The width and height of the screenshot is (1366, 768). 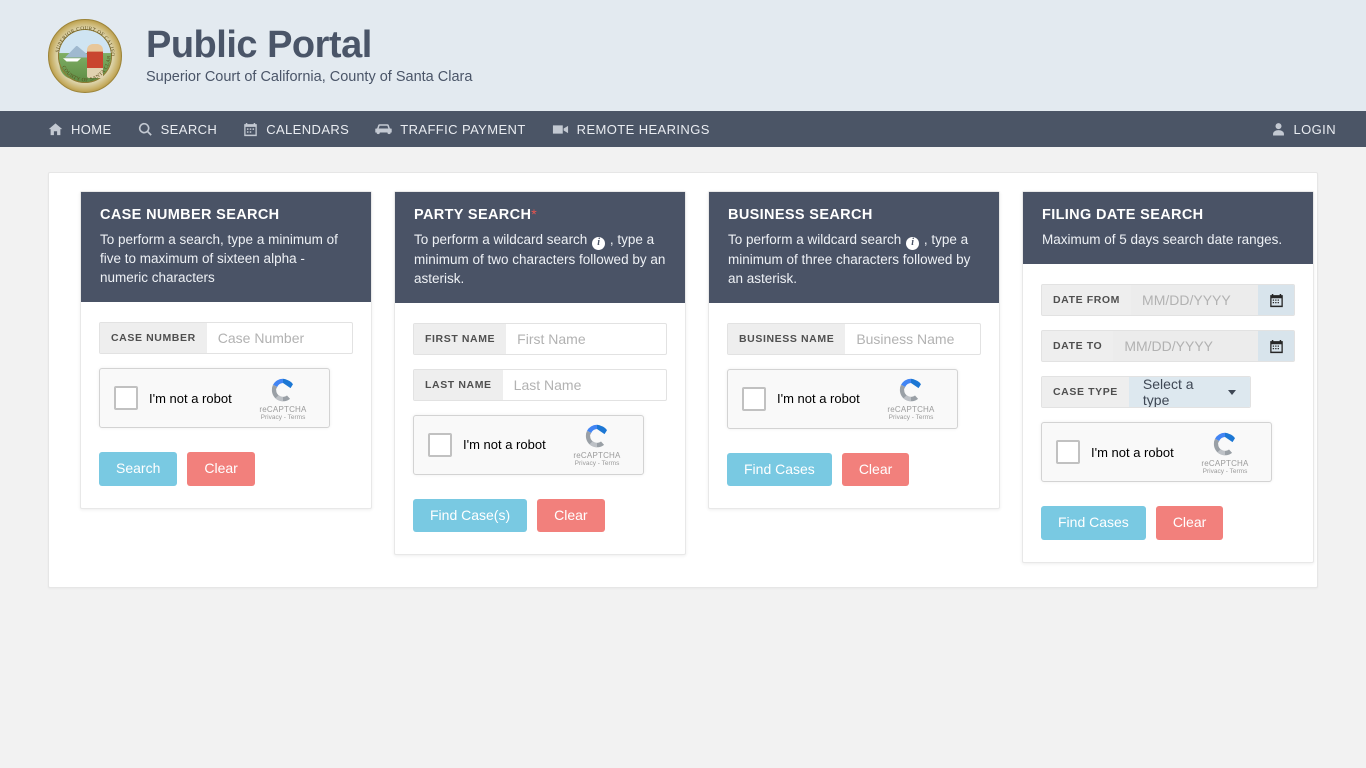 What do you see at coordinates (912, 338) in the screenshot?
I see `business-name-input` at bounding box center [912, 338].